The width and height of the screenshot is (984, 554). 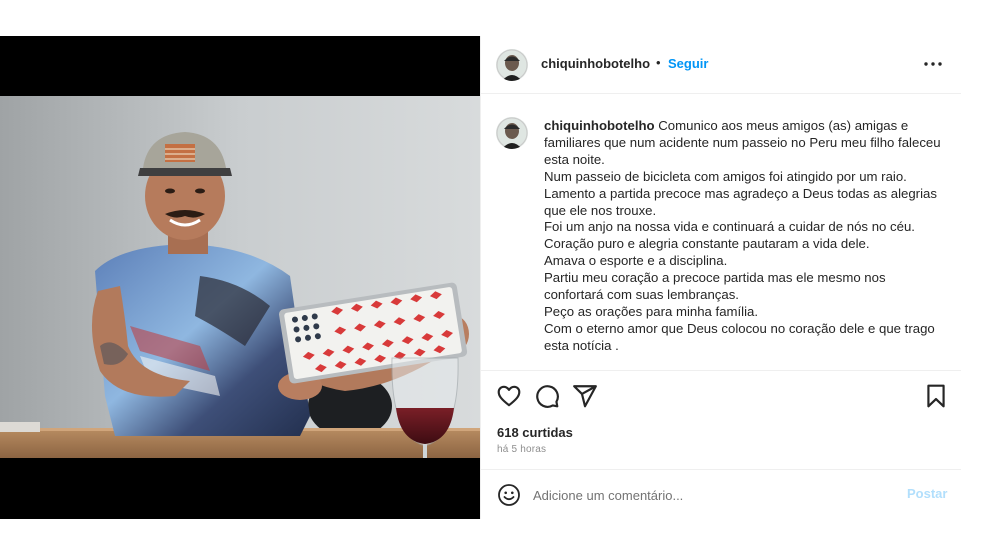 I want to click on caption-line: esta noite., so click(x=574, y=159).